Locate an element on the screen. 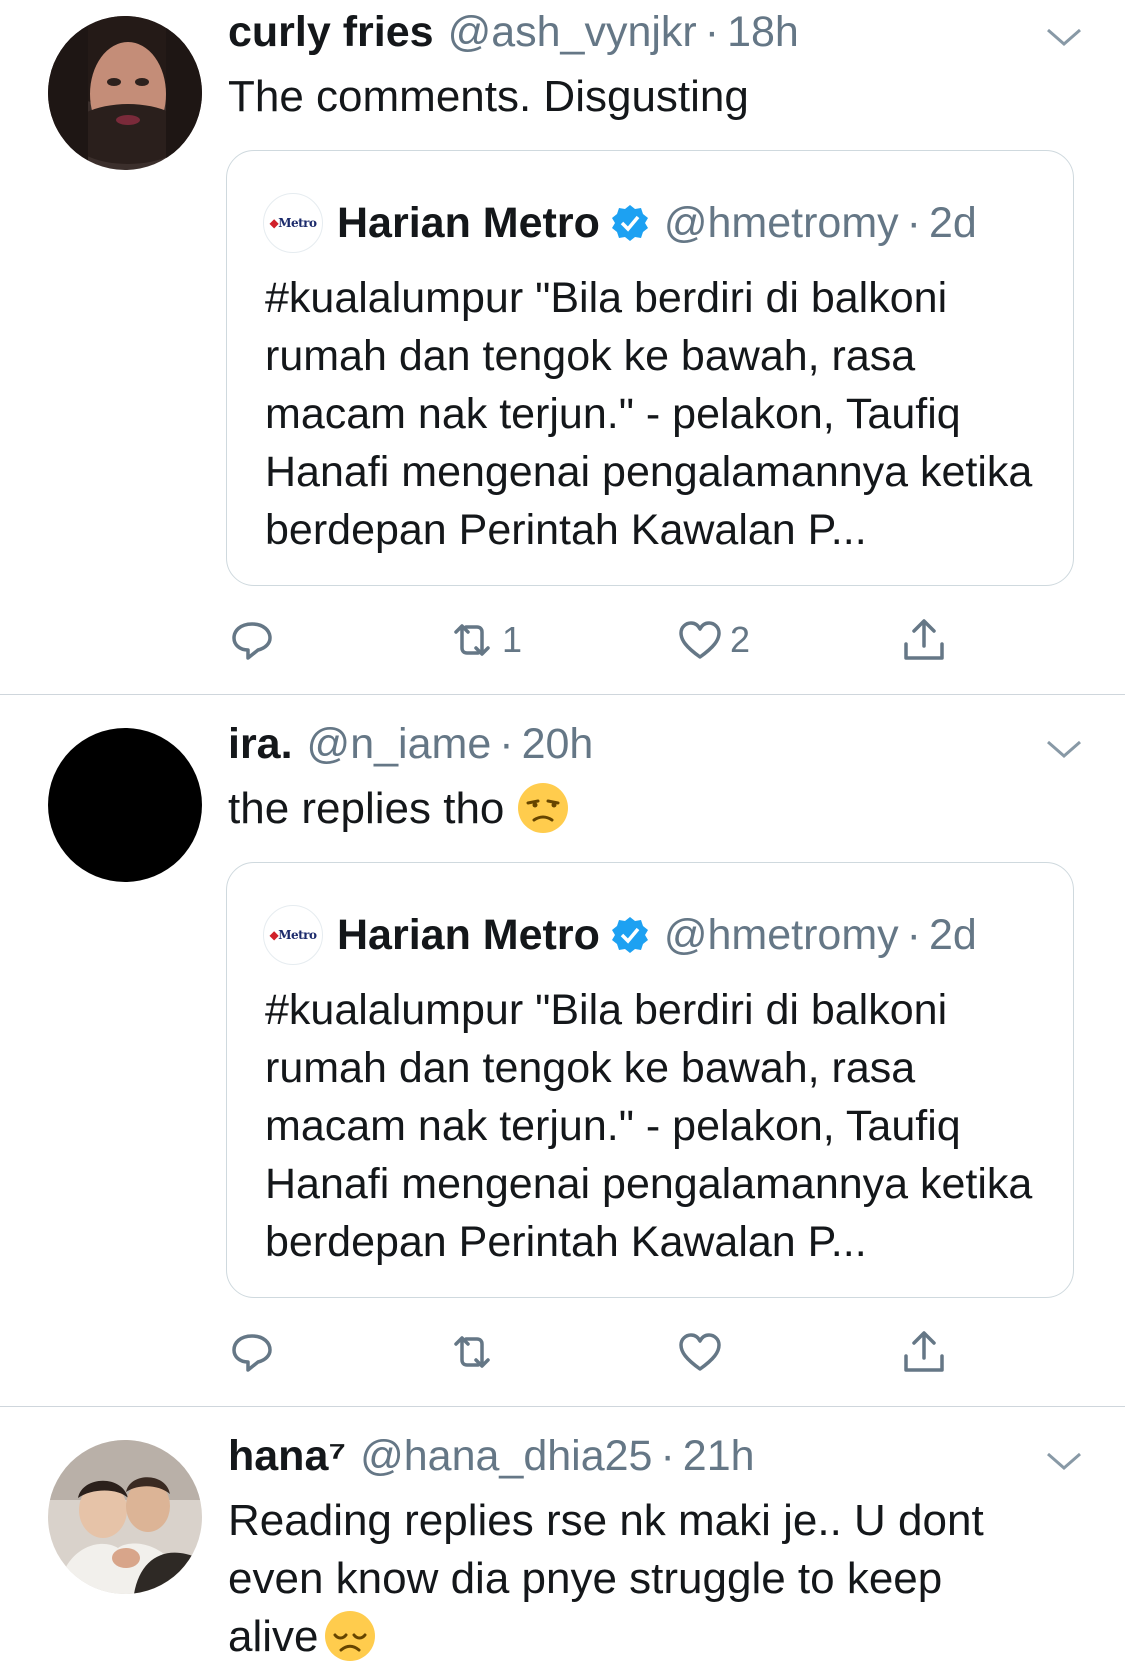  tweet-header: ira. @n_iame · 20h is located at coordinates (410, 747).